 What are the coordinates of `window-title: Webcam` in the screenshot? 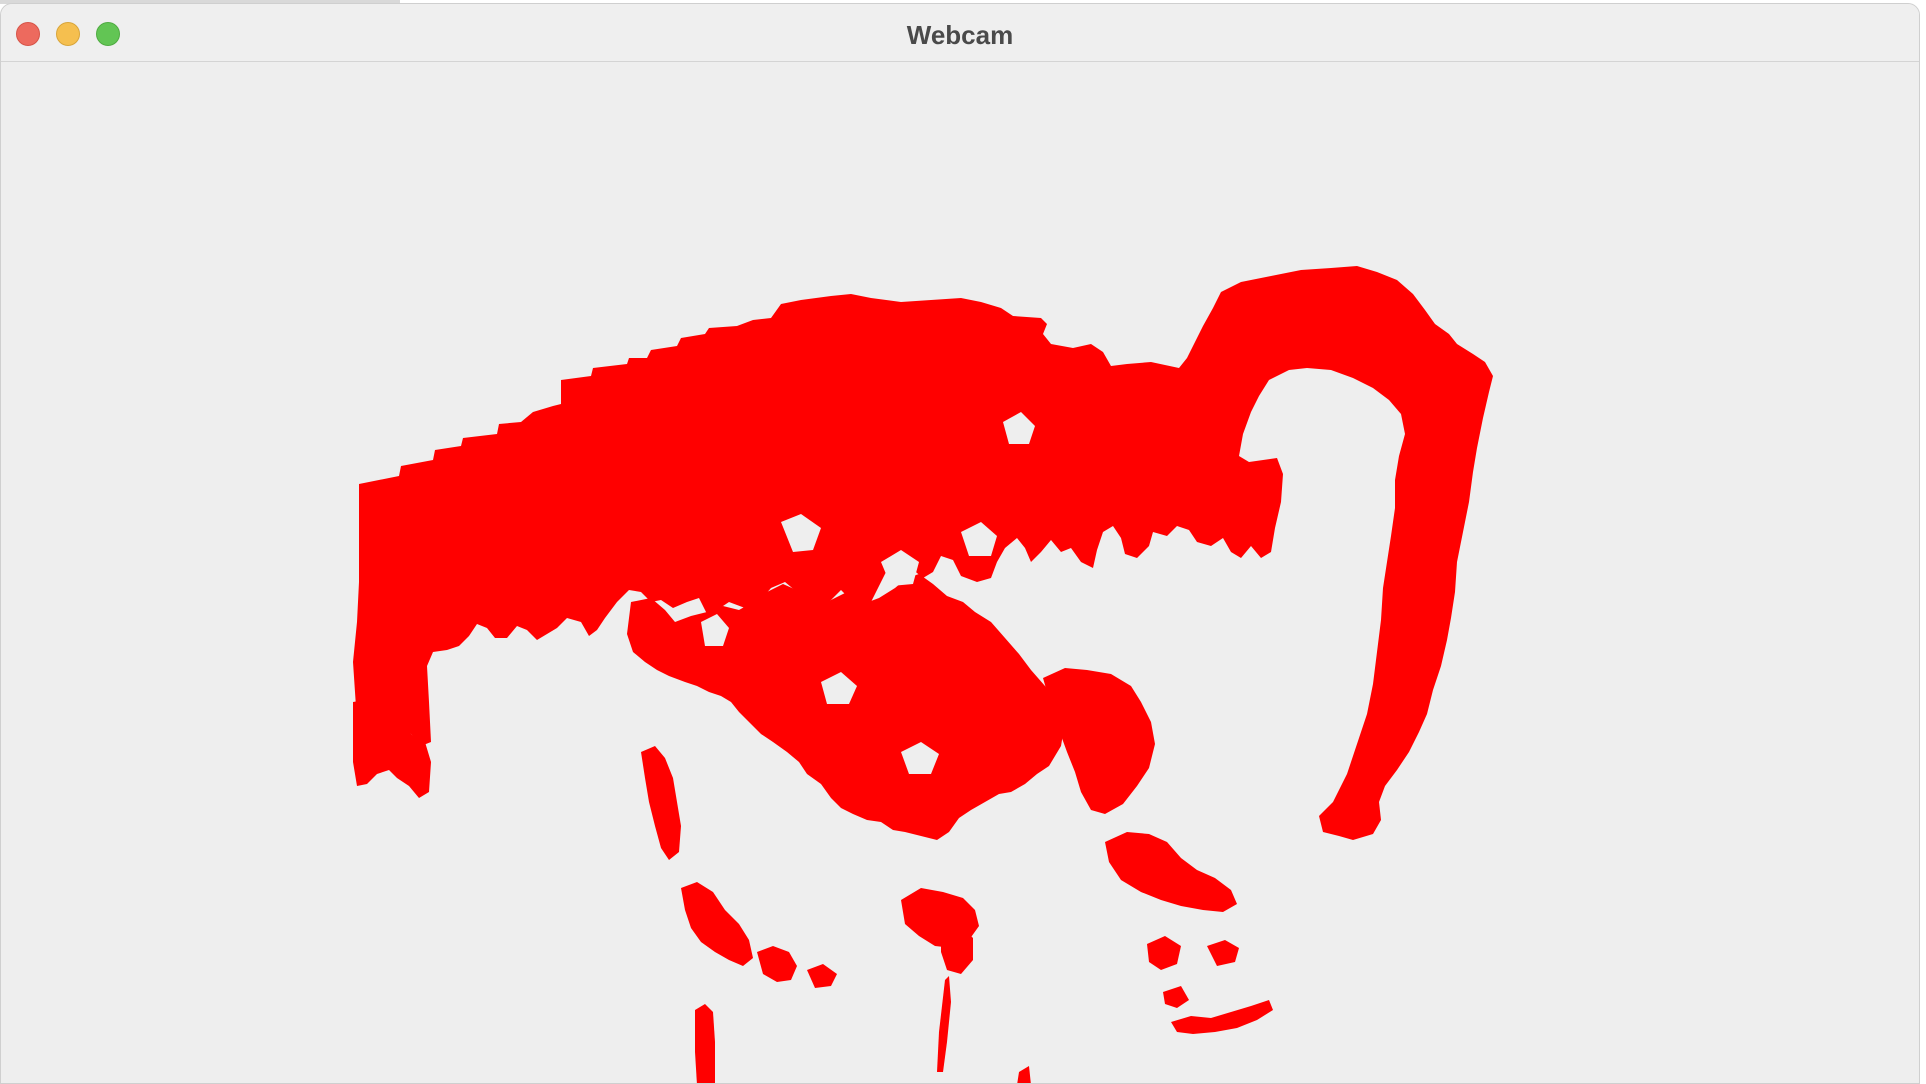 It's located at (960, 35).